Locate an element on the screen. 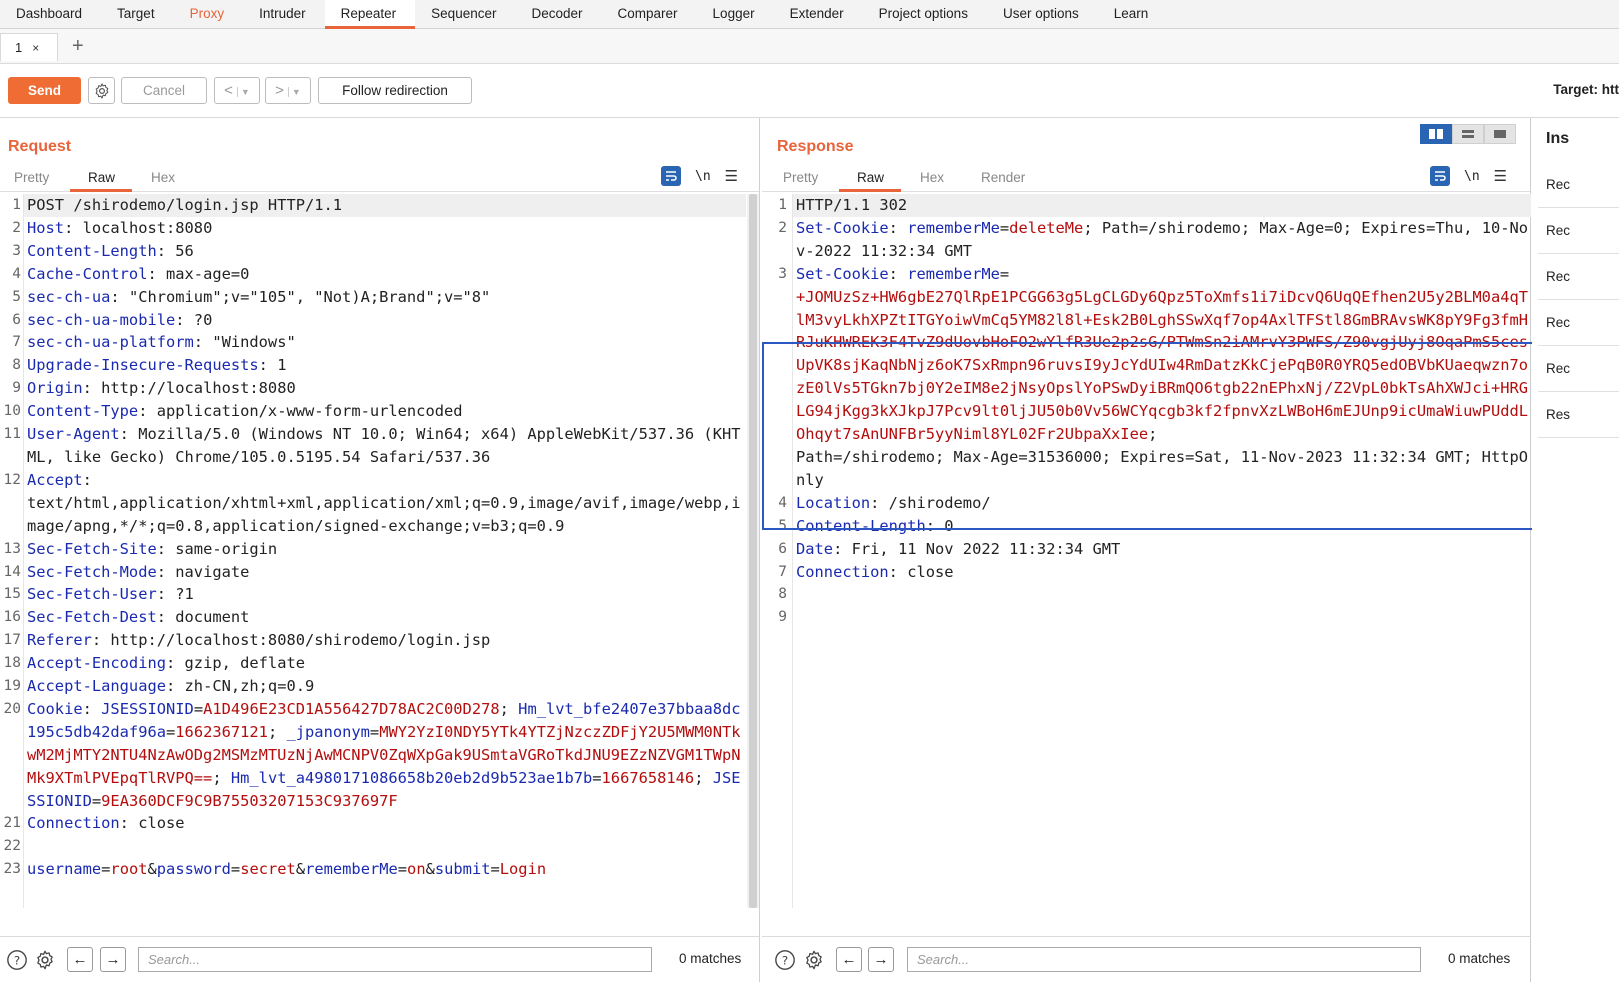 This screenshot has height=982, width=1619. repeater-tab-1: 1 × is located at coordinates (29, 47).